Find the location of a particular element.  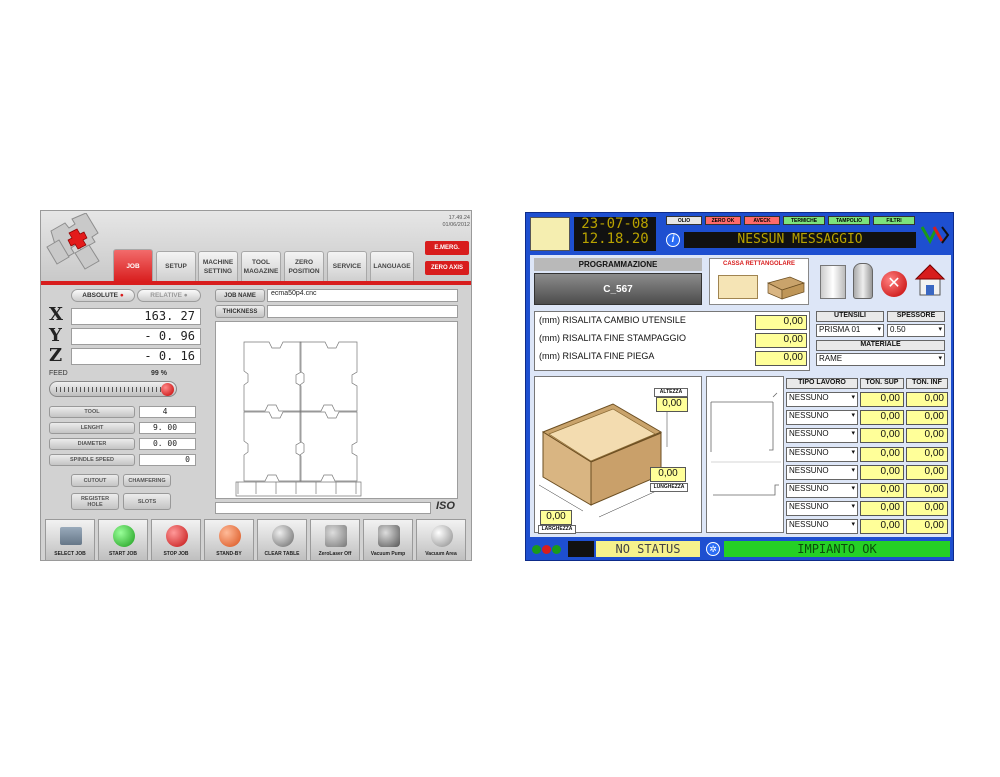

clear-table-button: CLEAR TABLE is located at coordinates (282, 539).